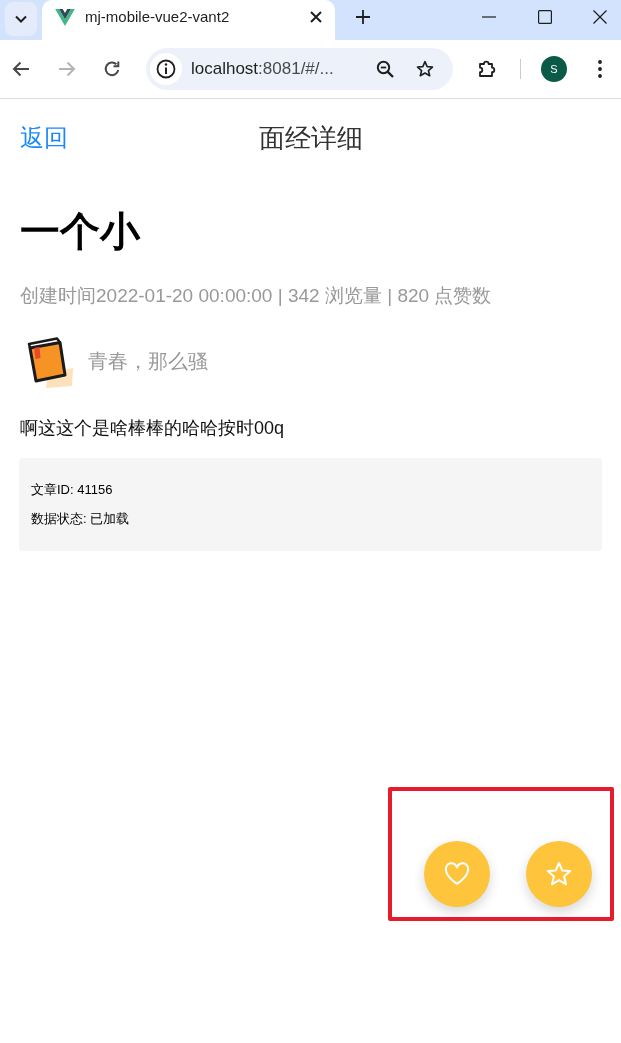 The image size is (621, 1043). What do you see at coordinates (153, 428) in the screenshot?
I see `article-content: 啊这这个是啥棒棒的哈哈按时00q` at bounding box center [153, 428].